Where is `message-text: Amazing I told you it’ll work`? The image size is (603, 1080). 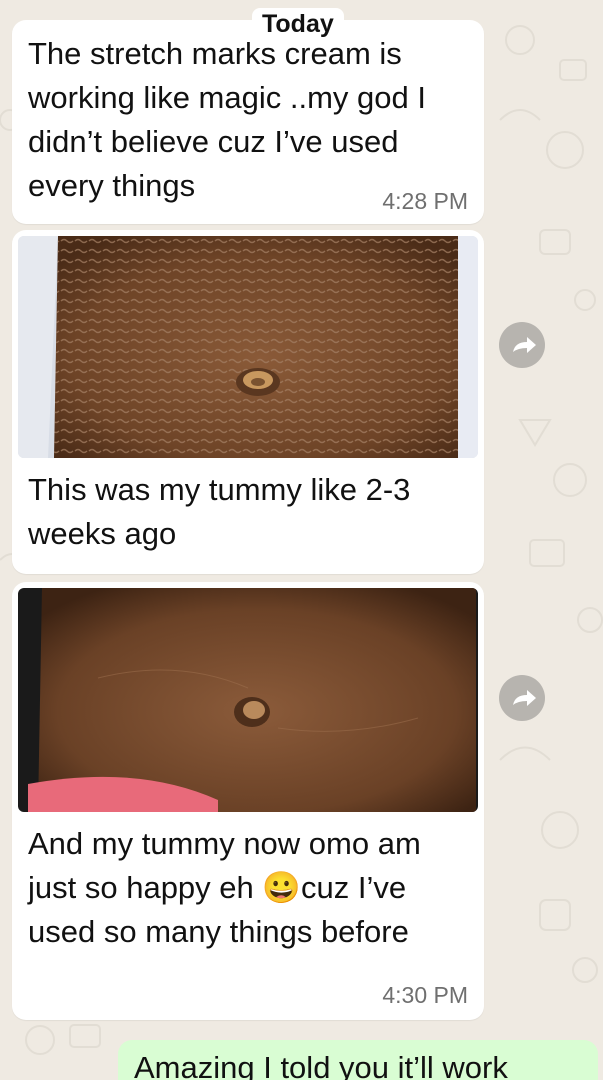 message-text: Amazing I told you it’ll work is located at coordinates (321, 1065).